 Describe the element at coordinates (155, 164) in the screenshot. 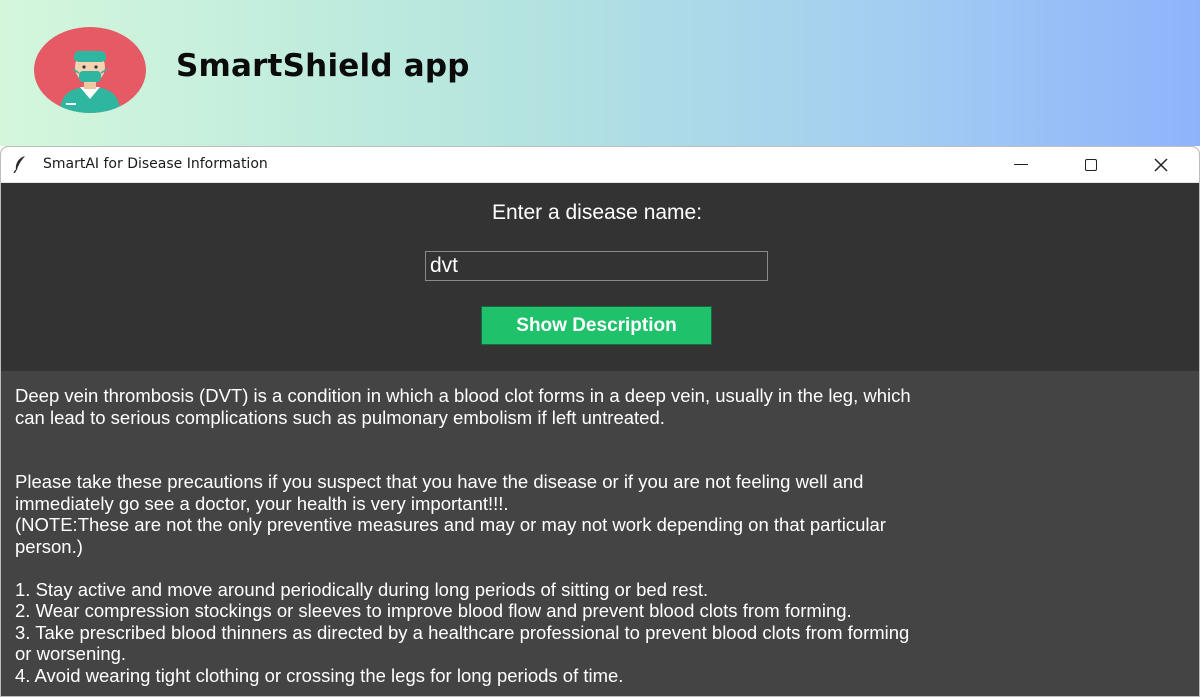

I see `window-title: SmartAI for Disease Information` at that location.